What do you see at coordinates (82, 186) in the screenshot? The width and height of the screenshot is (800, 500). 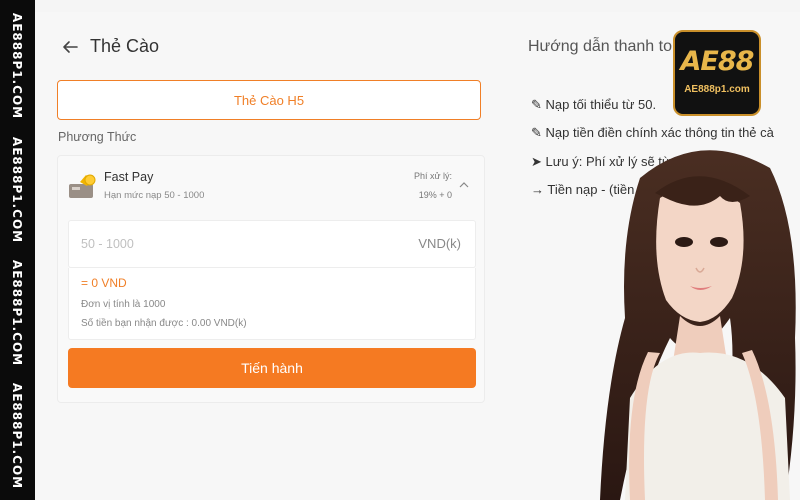 I see `wallet-icon` at bounding box center [82, 186].